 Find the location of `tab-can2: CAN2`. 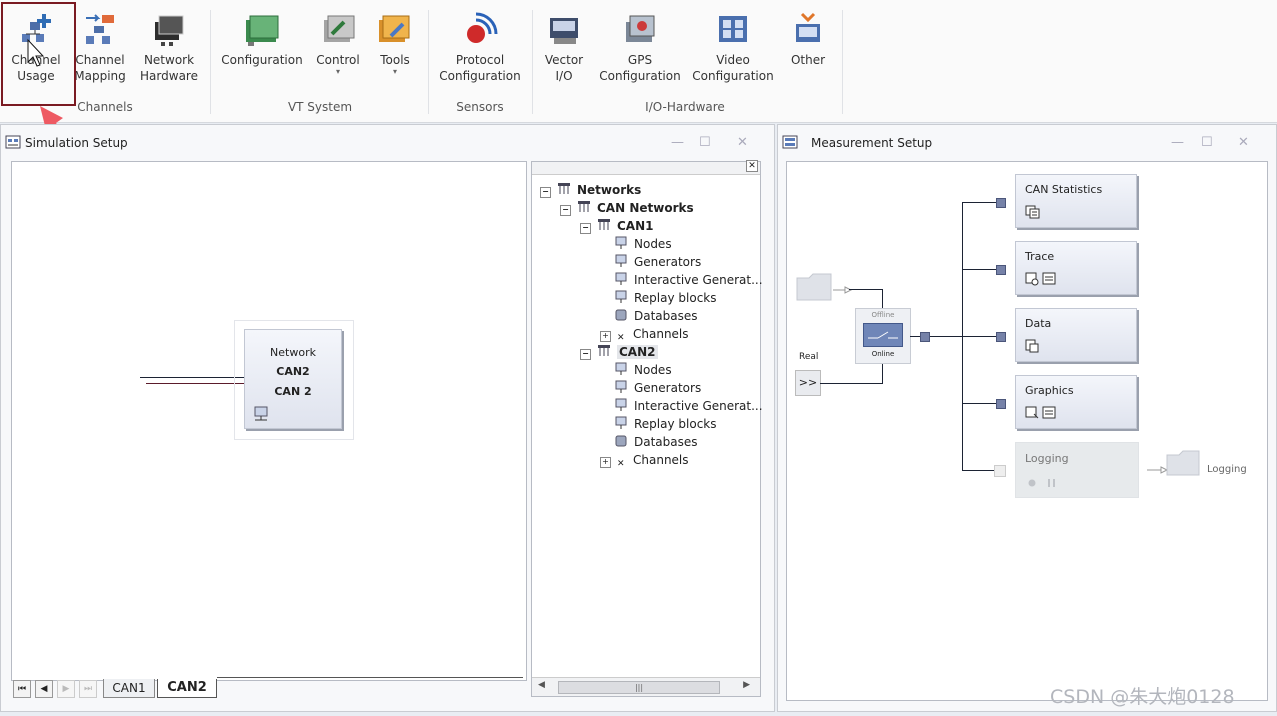

tab-can2: CAN2 is located at coordinates (187, 688).